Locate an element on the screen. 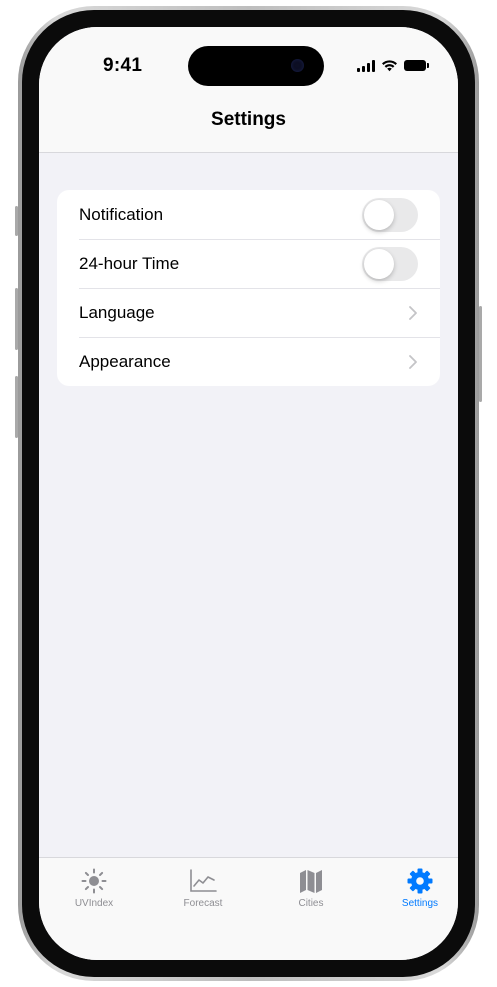 The height and width of the screenshot is (987, 497). tab-bar: UVIndex Forecast Cities Settings is located at coordinates (248, 908).